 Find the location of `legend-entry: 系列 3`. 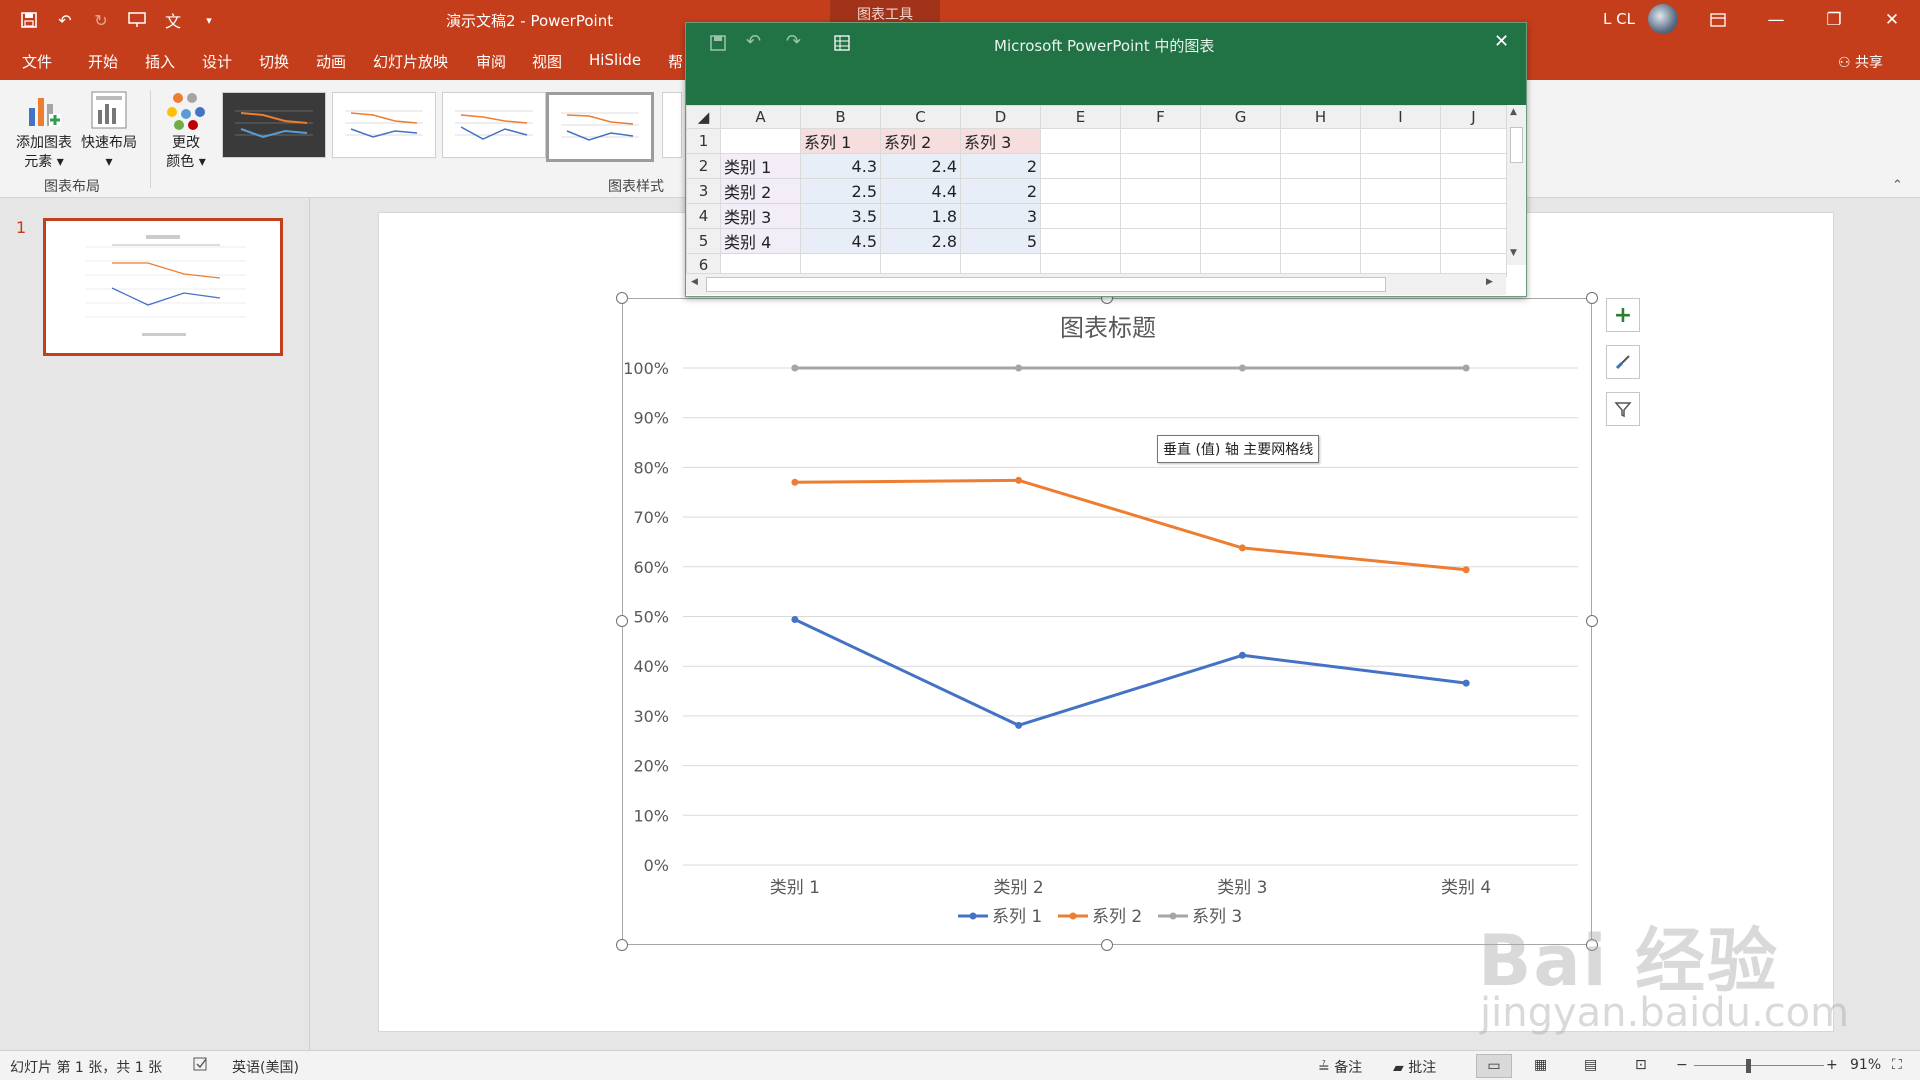

legend-entry: 系列 3 is located at coordinates (1217, 917).